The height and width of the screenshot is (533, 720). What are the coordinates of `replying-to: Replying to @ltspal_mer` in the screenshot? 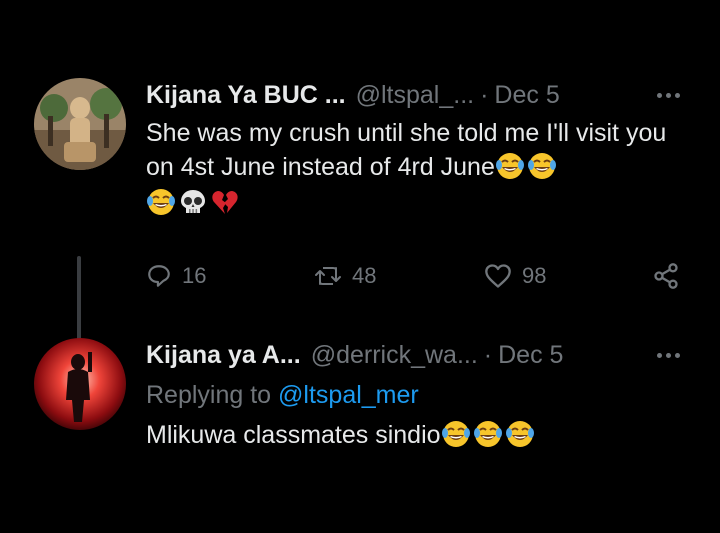 It's located at (416, 395).